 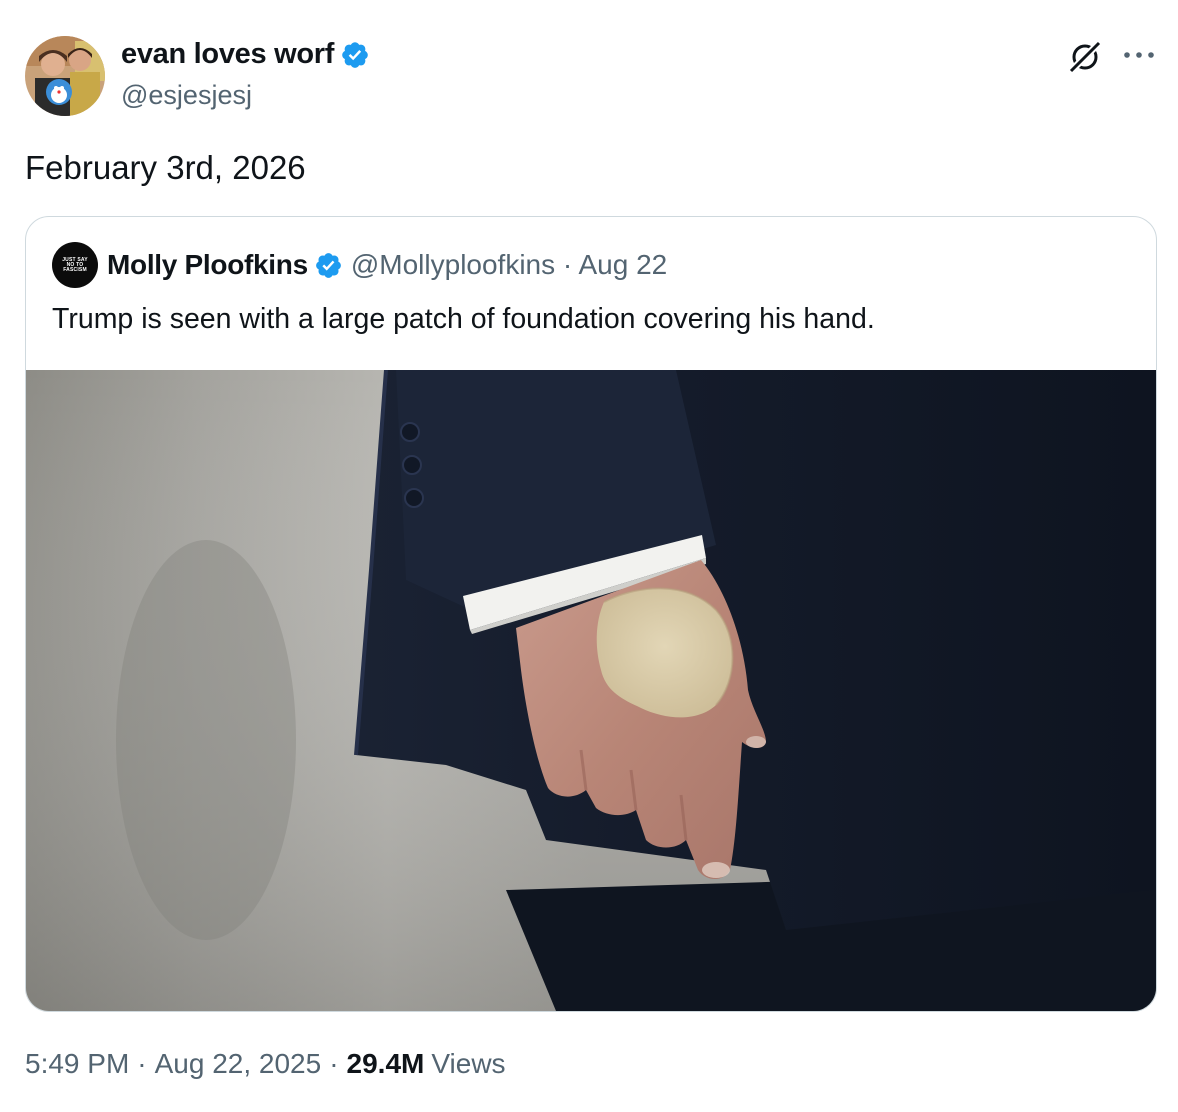 What do you see at coordinates (385, 1063) in the screenshot?
I see `views-count: 29.4M` at bounding box center [385, 1063].